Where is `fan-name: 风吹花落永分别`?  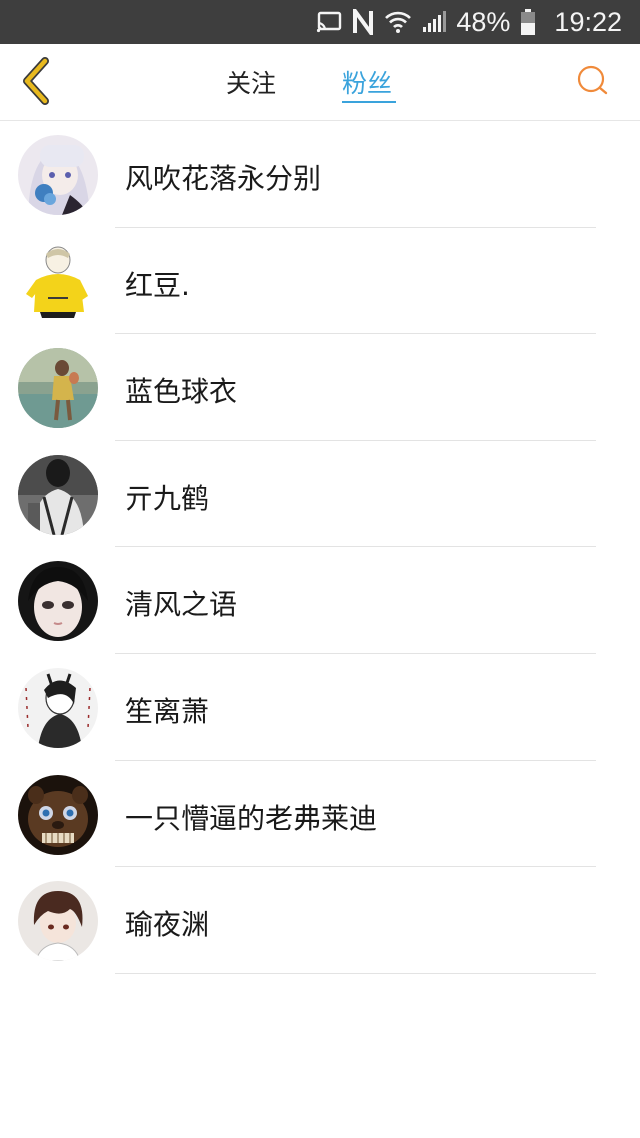
fan-name: 风吹花落永分别 is located at coordinates (223, 178).